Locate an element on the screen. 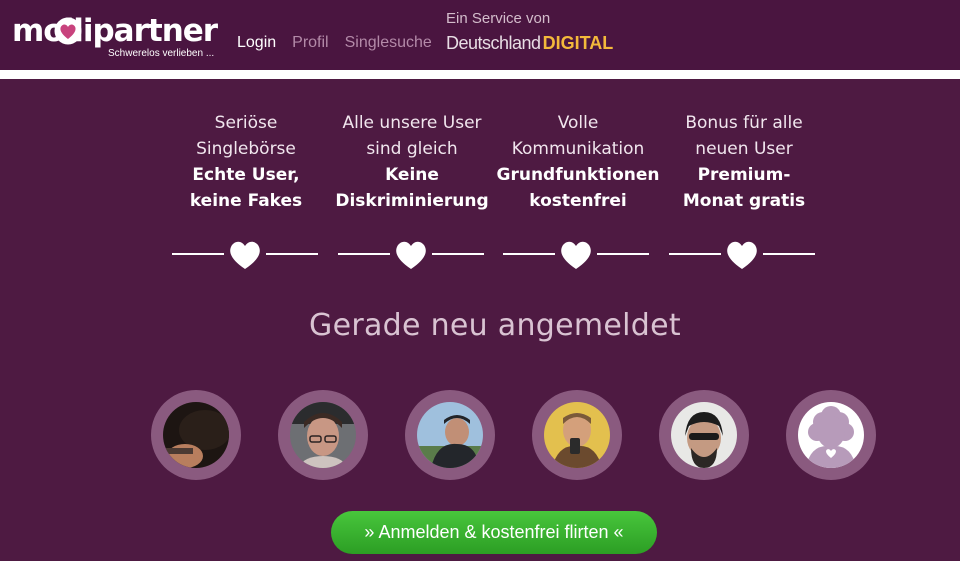 The image size is (960, 561). feature-text: Alle unsere User is located at coordinates (412, 123).